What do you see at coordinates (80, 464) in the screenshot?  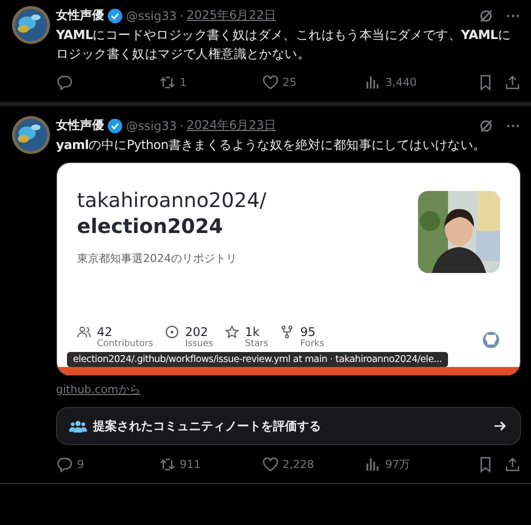 I see `action-count: 9` at bounding box center [80, 464].